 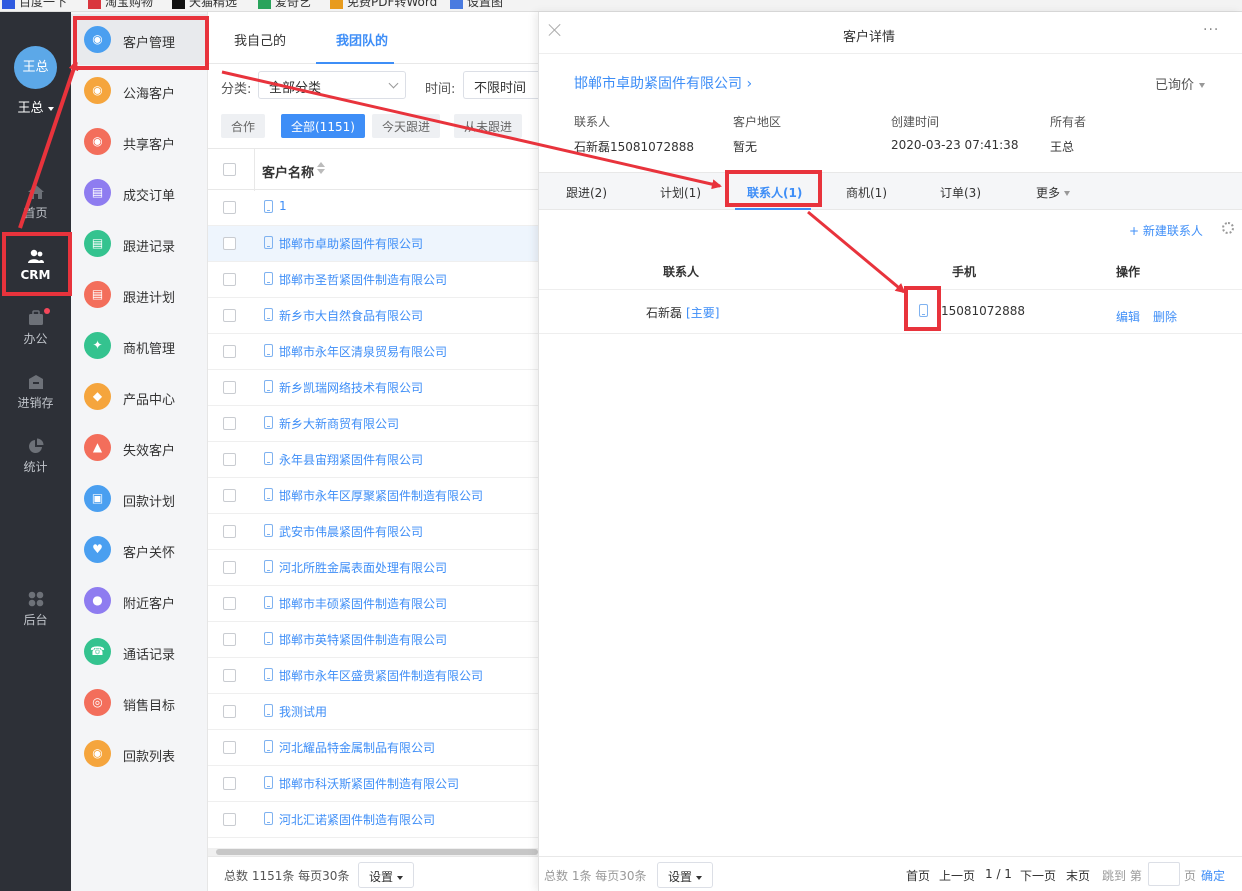 I want to click on customer-name-link: 我测试用, so click(x=303, y=711).